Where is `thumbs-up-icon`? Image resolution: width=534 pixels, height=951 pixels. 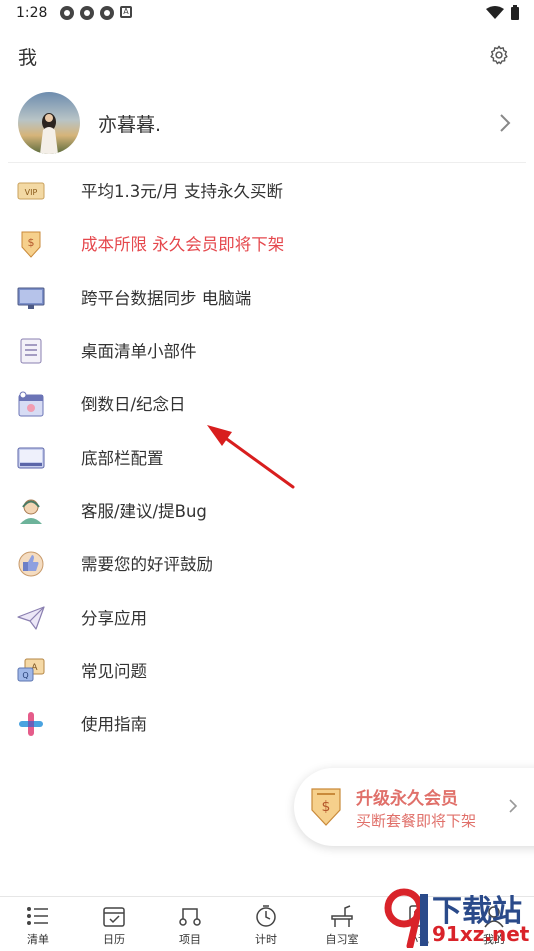 thumbs-up-icon is located at coordinates (31, 564).